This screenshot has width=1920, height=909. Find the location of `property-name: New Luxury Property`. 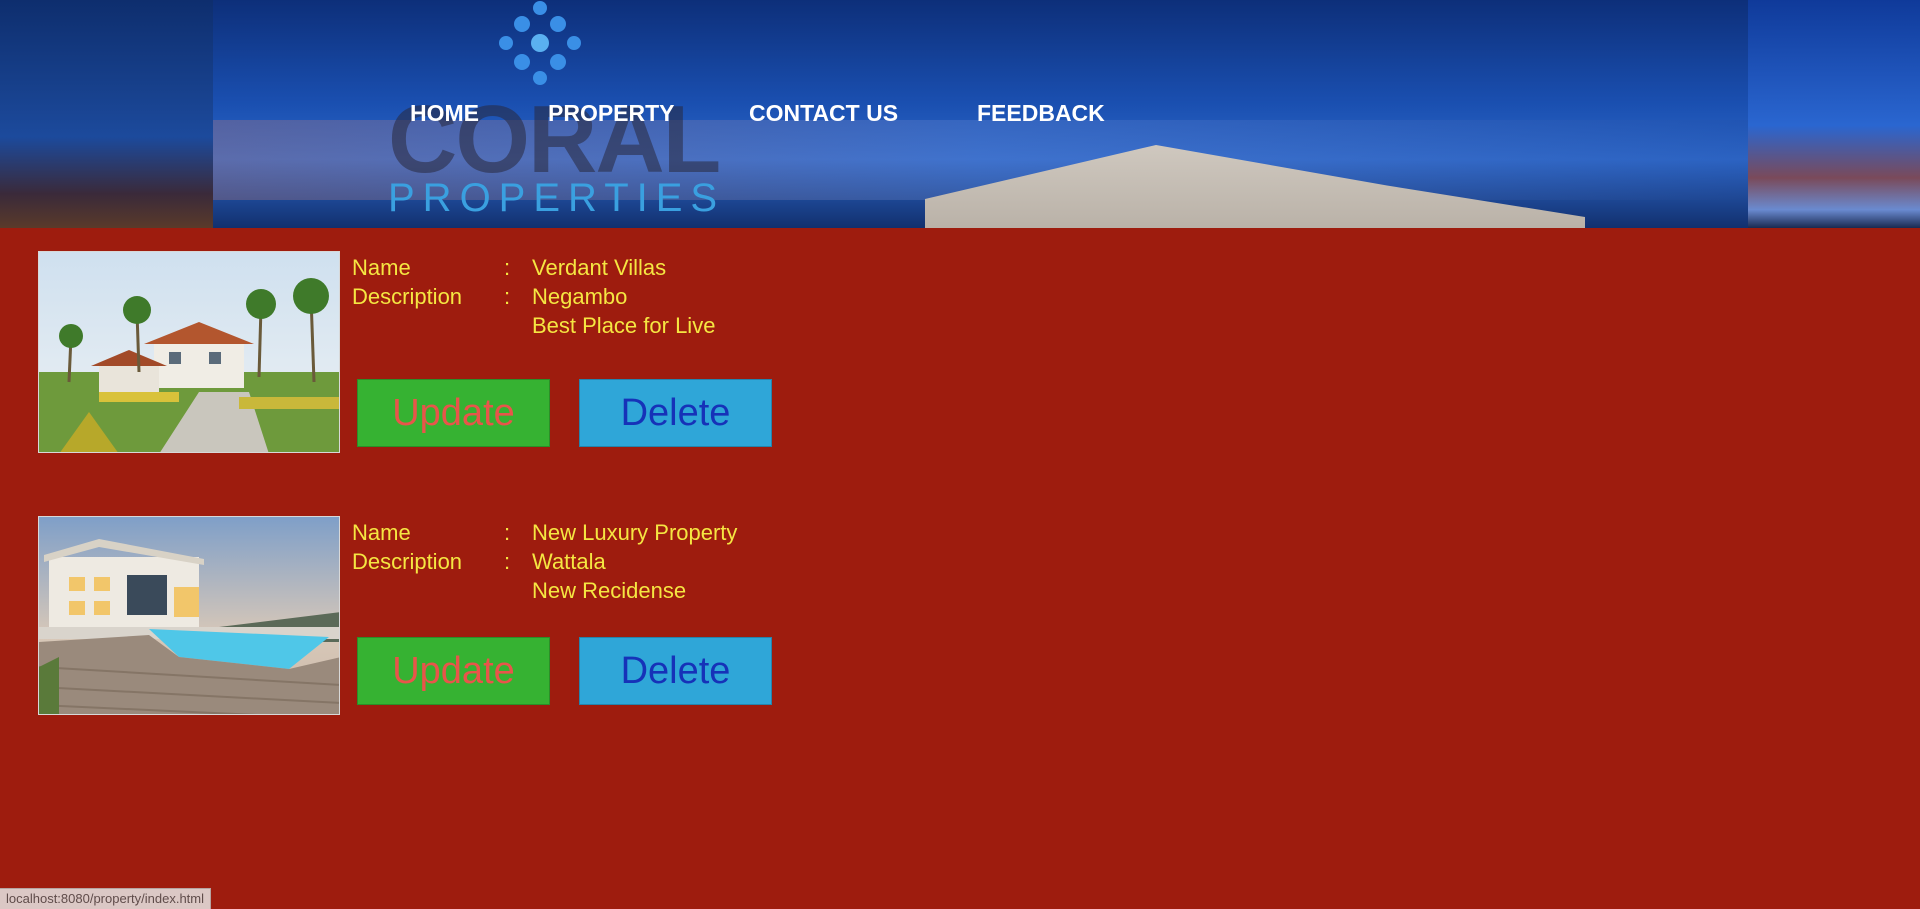

property-name: New Luxury Property is located at coordinates (635, 532).